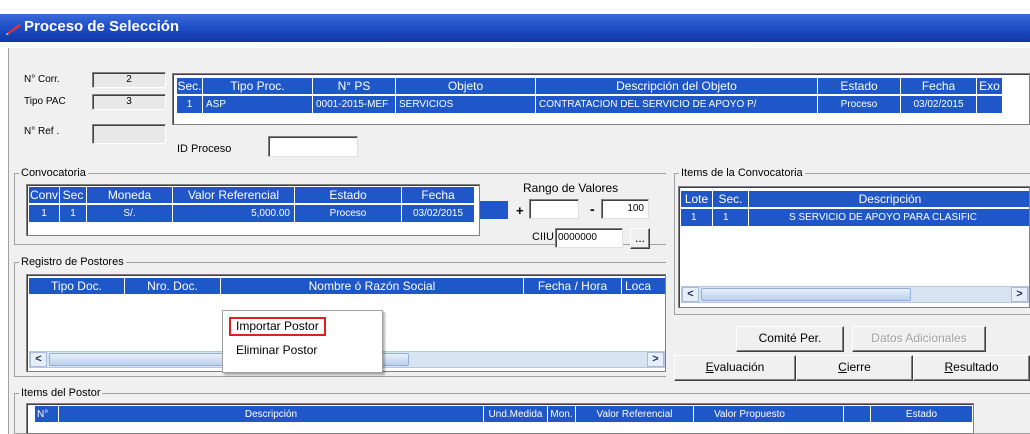 The width and height of the screenshot is (1030, 434). I want to click on grid-header: N°, so click(47, 414).